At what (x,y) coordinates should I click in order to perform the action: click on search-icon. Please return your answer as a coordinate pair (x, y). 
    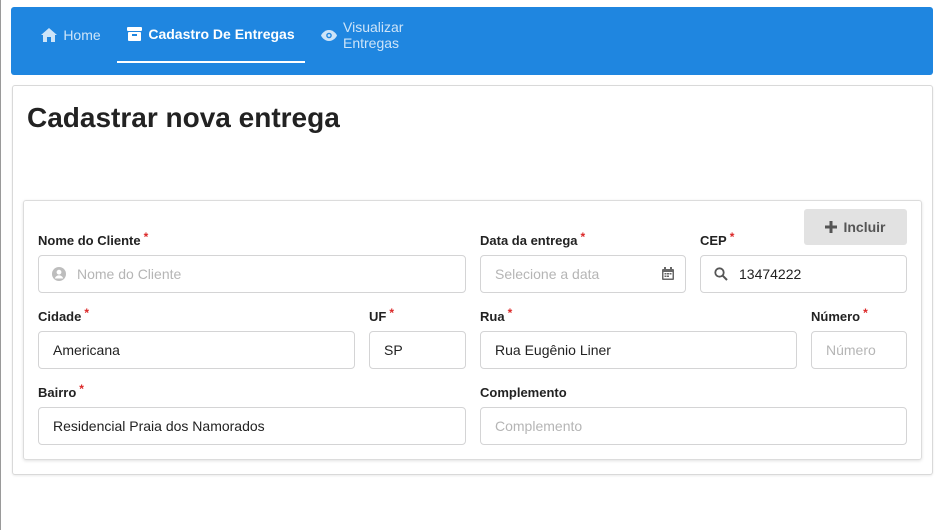
    Looking at the image, I should click on (721, 274).